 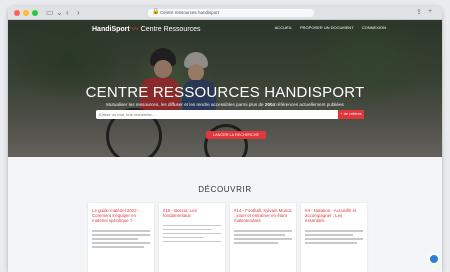 What do you see at coordinates (236, 135) in the screenshot?
I see `launch-search-button: LANCER LA RECHERCHE` at bounding box center [236, 135].